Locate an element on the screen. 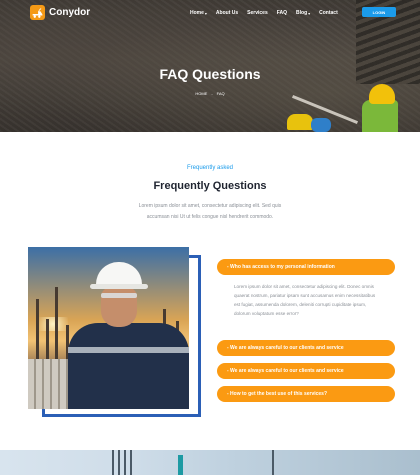  nav-item-home: Home ▾ is located at coordinates (198, 13).